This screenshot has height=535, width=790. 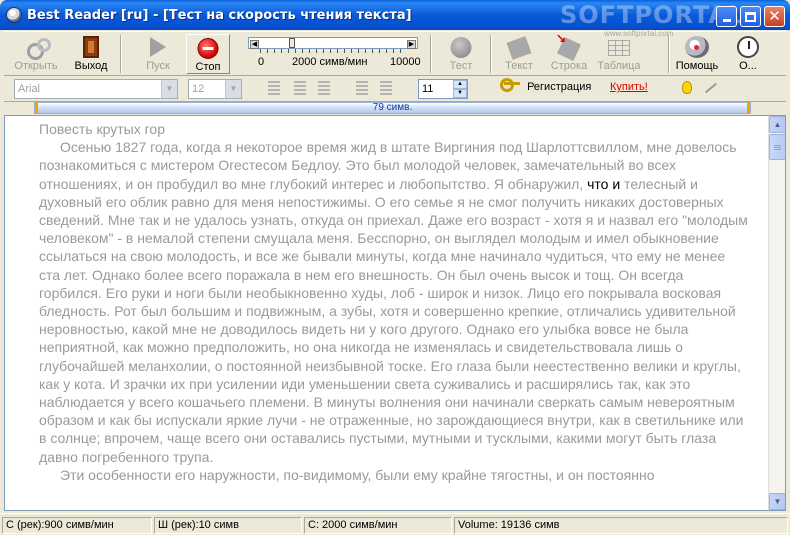 What do you see at coordinates (158, 47) in the screenshot?
I see `play-icon` at bounding box center [158, 47].